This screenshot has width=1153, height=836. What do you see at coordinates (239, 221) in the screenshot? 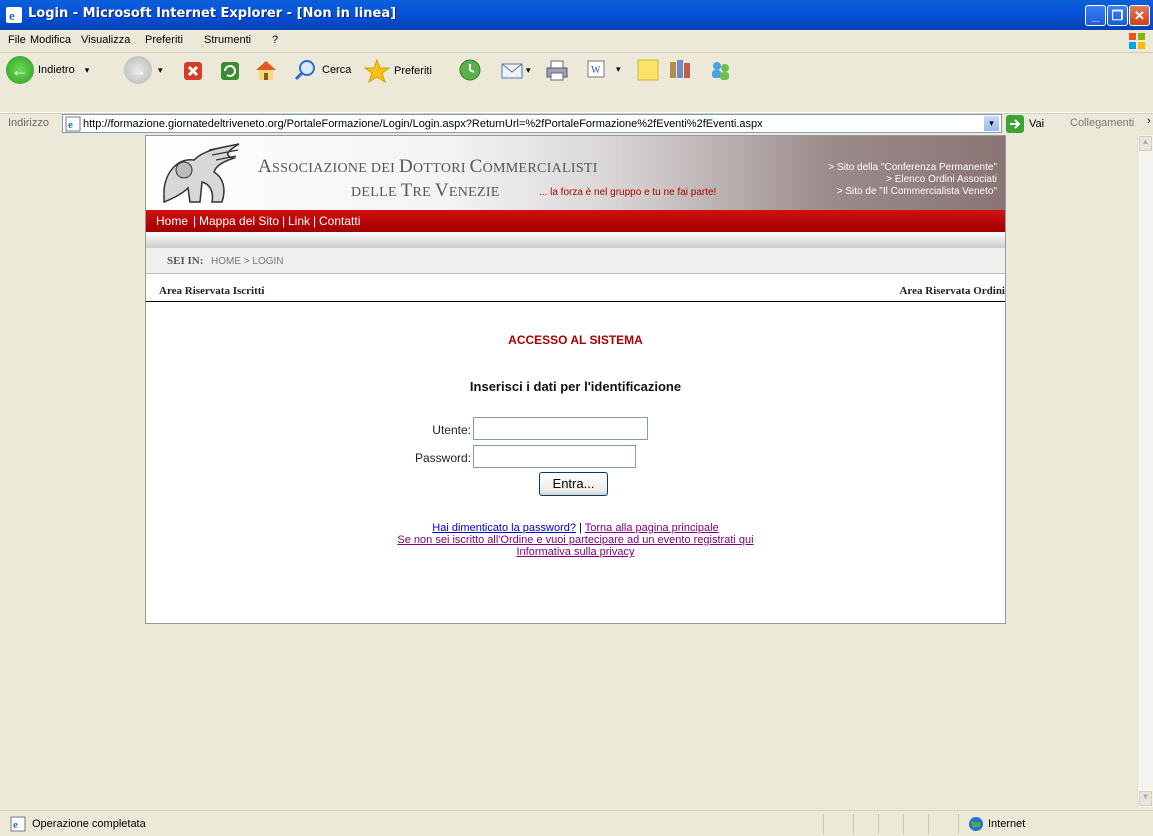
I see `nav-mappa: Mappa del Sito` at bounding box center [239, 221].